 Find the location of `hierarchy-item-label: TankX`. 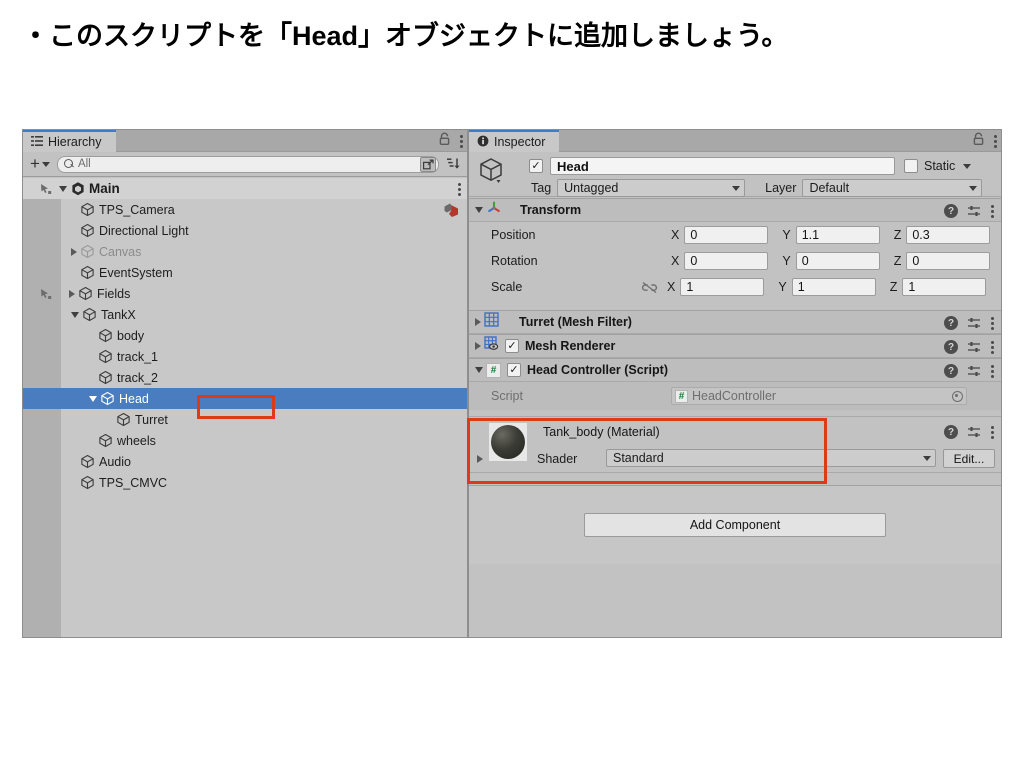

hierarchy-item-label: TankX is located at coordinates (118, 314).